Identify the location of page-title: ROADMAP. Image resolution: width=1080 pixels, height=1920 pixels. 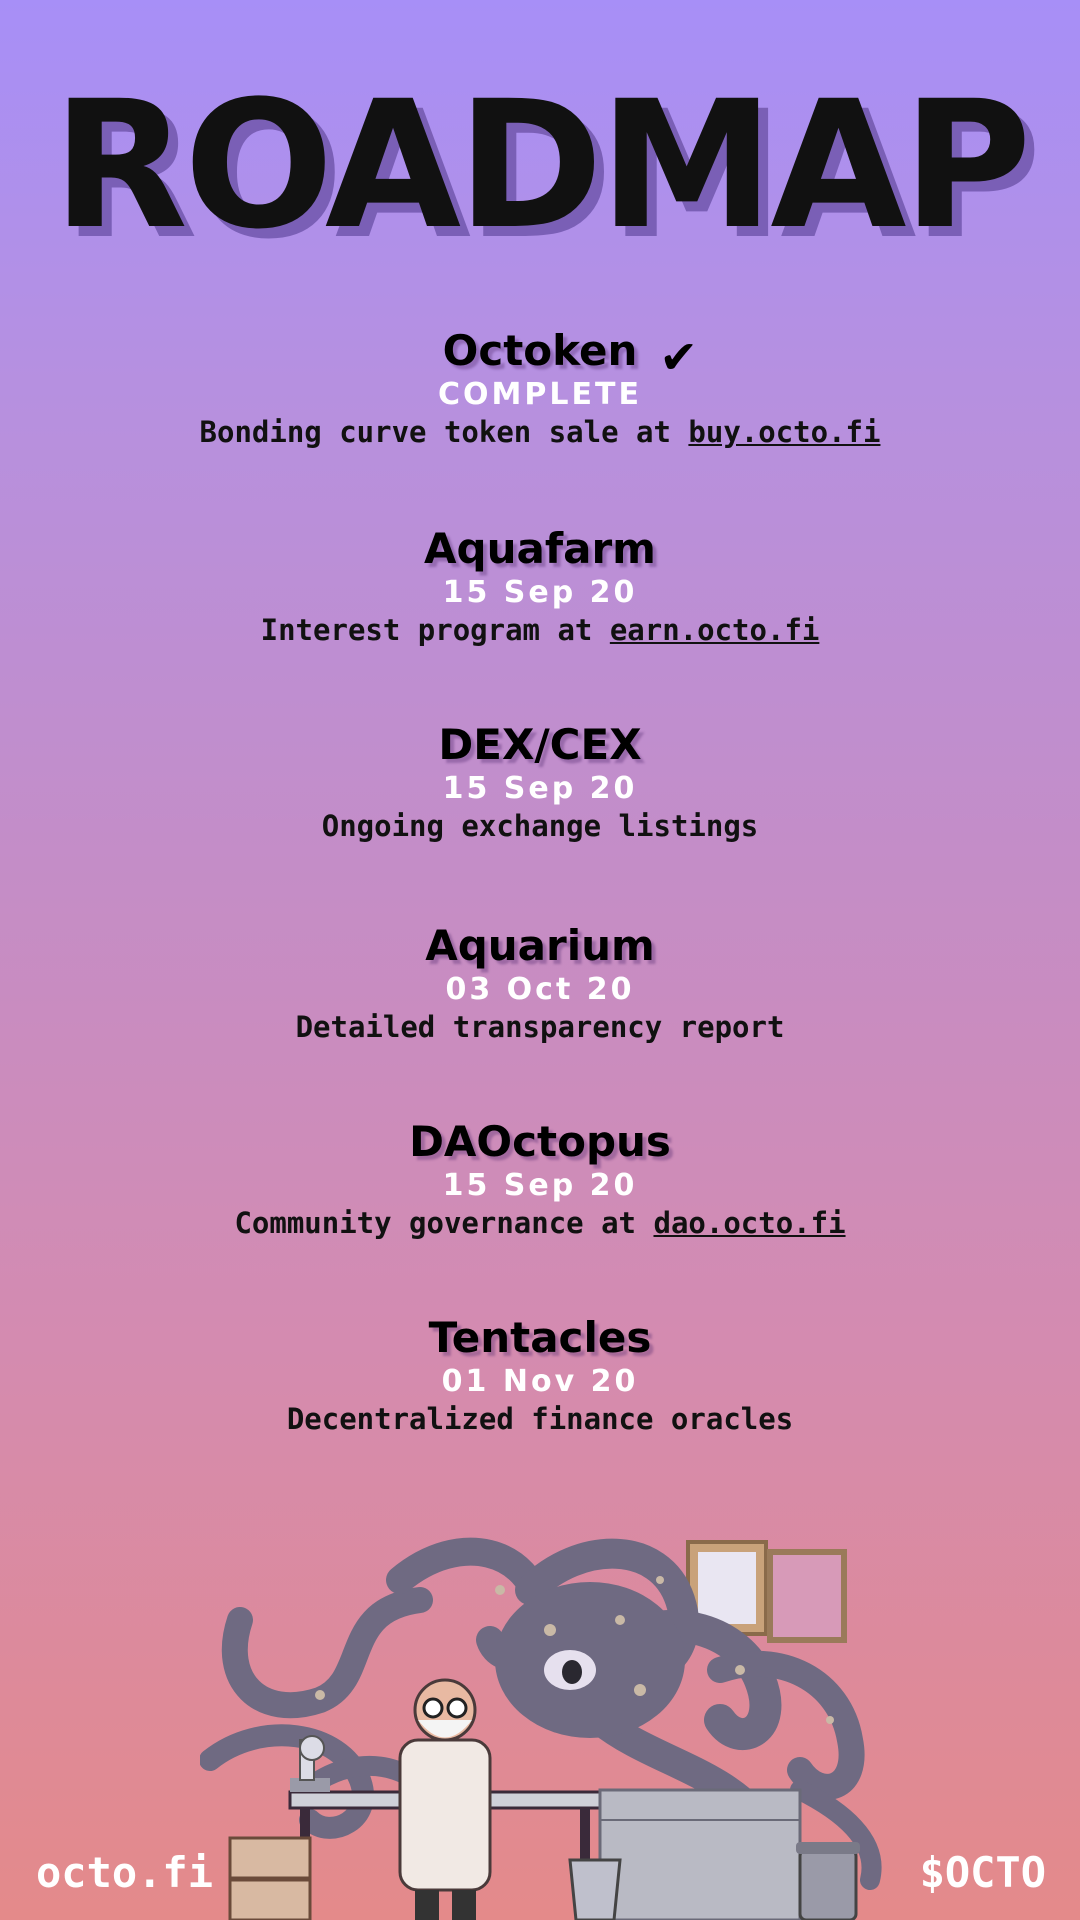
(541, 165).